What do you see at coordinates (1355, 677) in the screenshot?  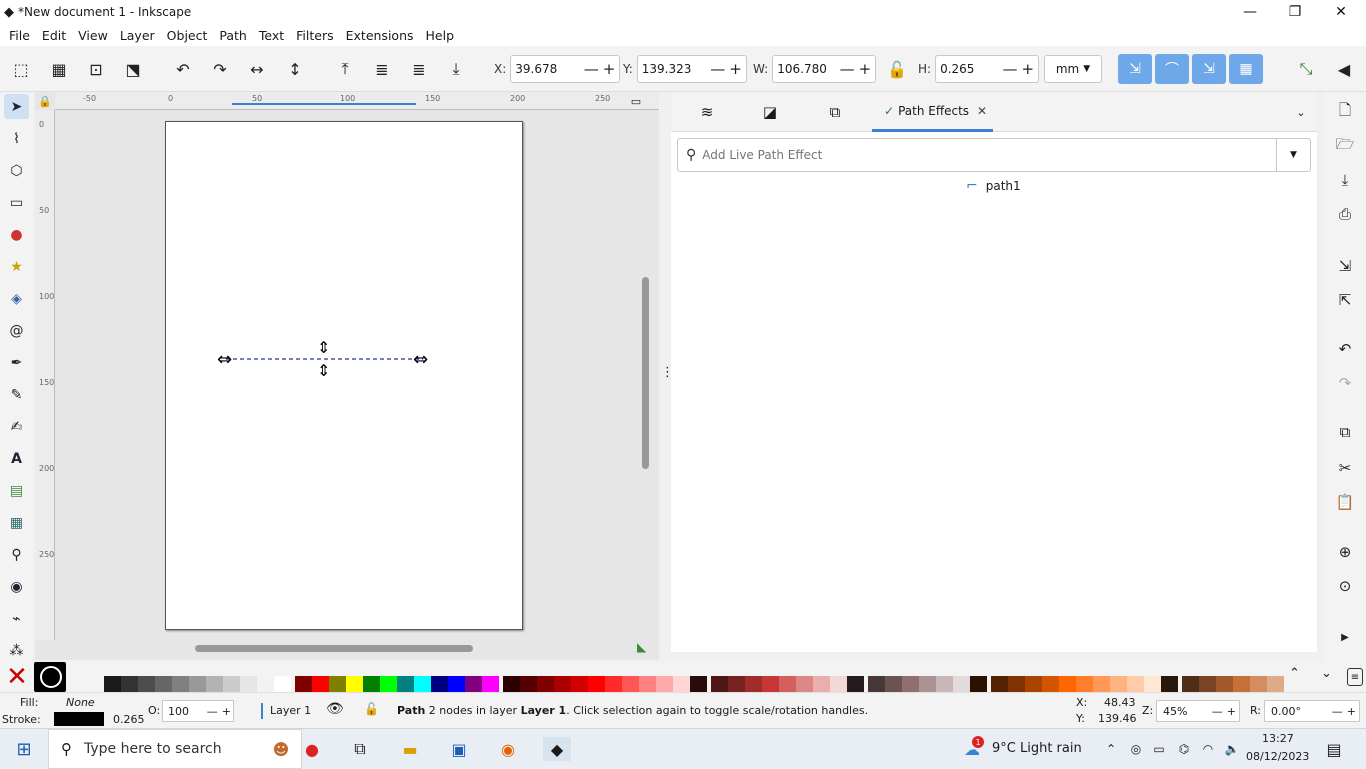 I see `palette-menu-icon: ≡` at bounding box center [1355, 677].